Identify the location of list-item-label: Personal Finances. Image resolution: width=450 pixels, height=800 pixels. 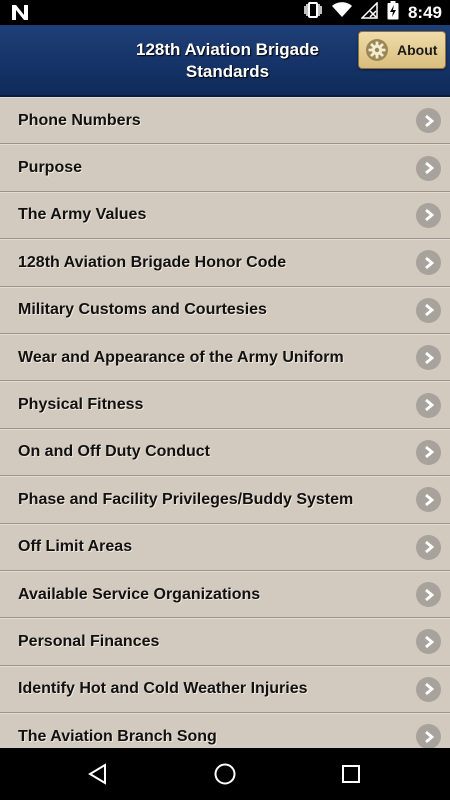
(89, 641).